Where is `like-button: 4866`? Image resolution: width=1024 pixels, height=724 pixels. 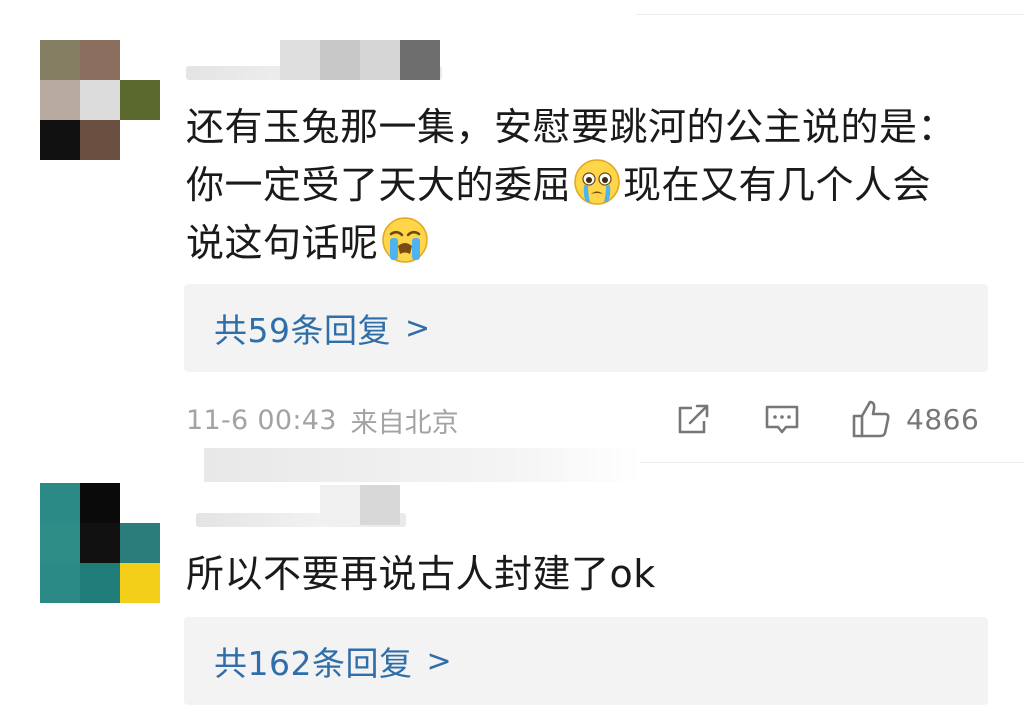 like-button: 4866 is located at coordinates (914, 419).